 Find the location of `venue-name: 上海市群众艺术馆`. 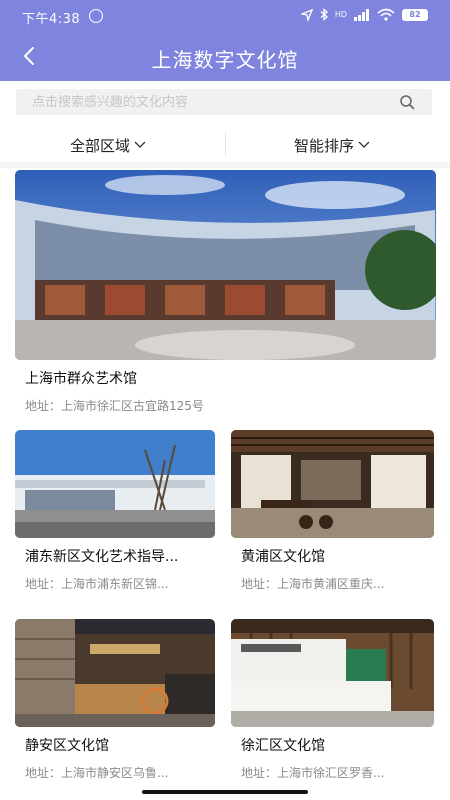

venue-name: 上海市群众艺术馆 is located at coordinates (81, 379).